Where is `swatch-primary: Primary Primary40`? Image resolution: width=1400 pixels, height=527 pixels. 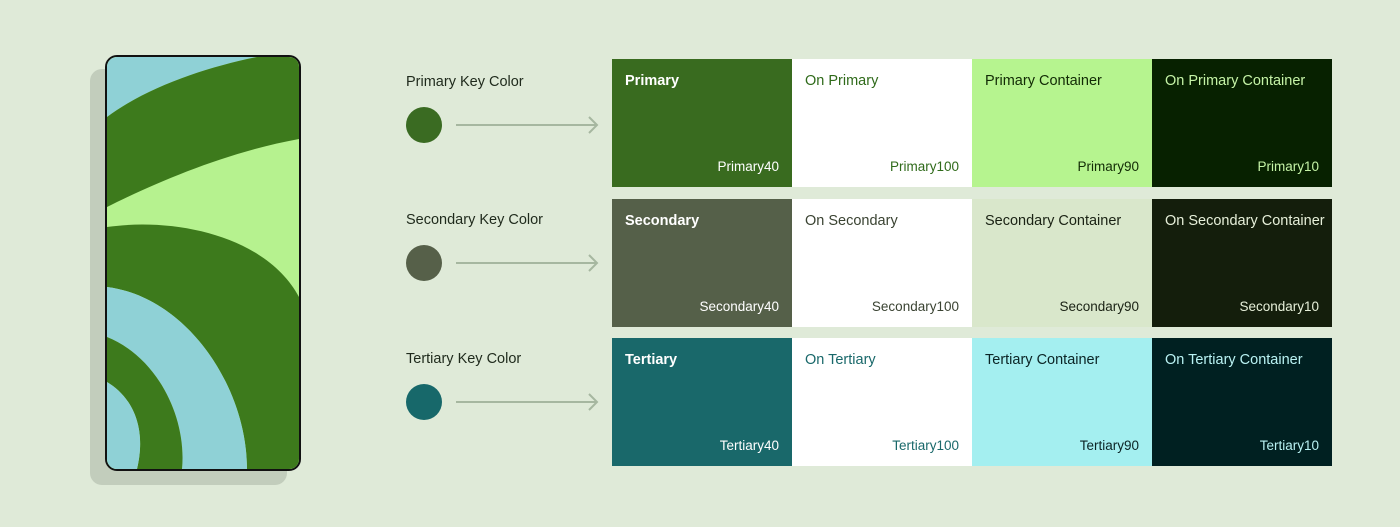 swatch-primary: Primary Primary40 is located at coordinates (702, 123).